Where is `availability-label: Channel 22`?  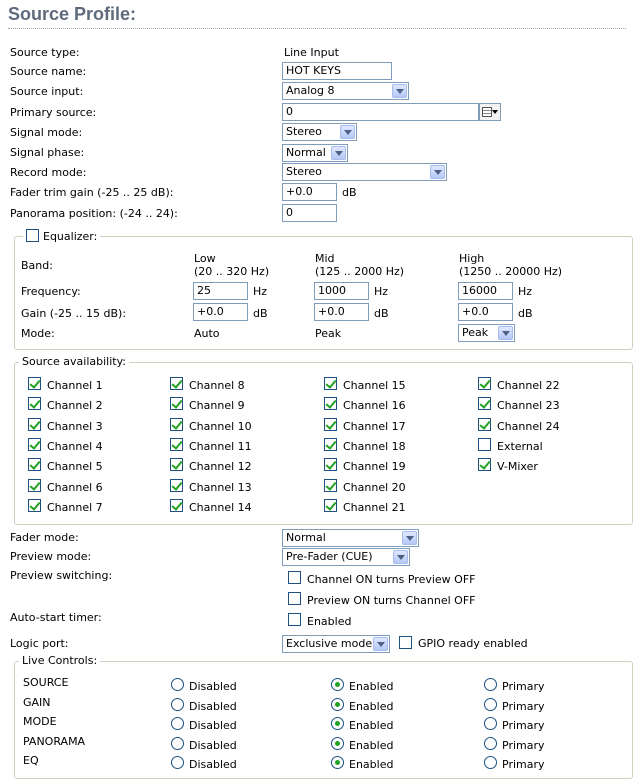
availability-label: Channel 22 is located at coordinates (528, 385).